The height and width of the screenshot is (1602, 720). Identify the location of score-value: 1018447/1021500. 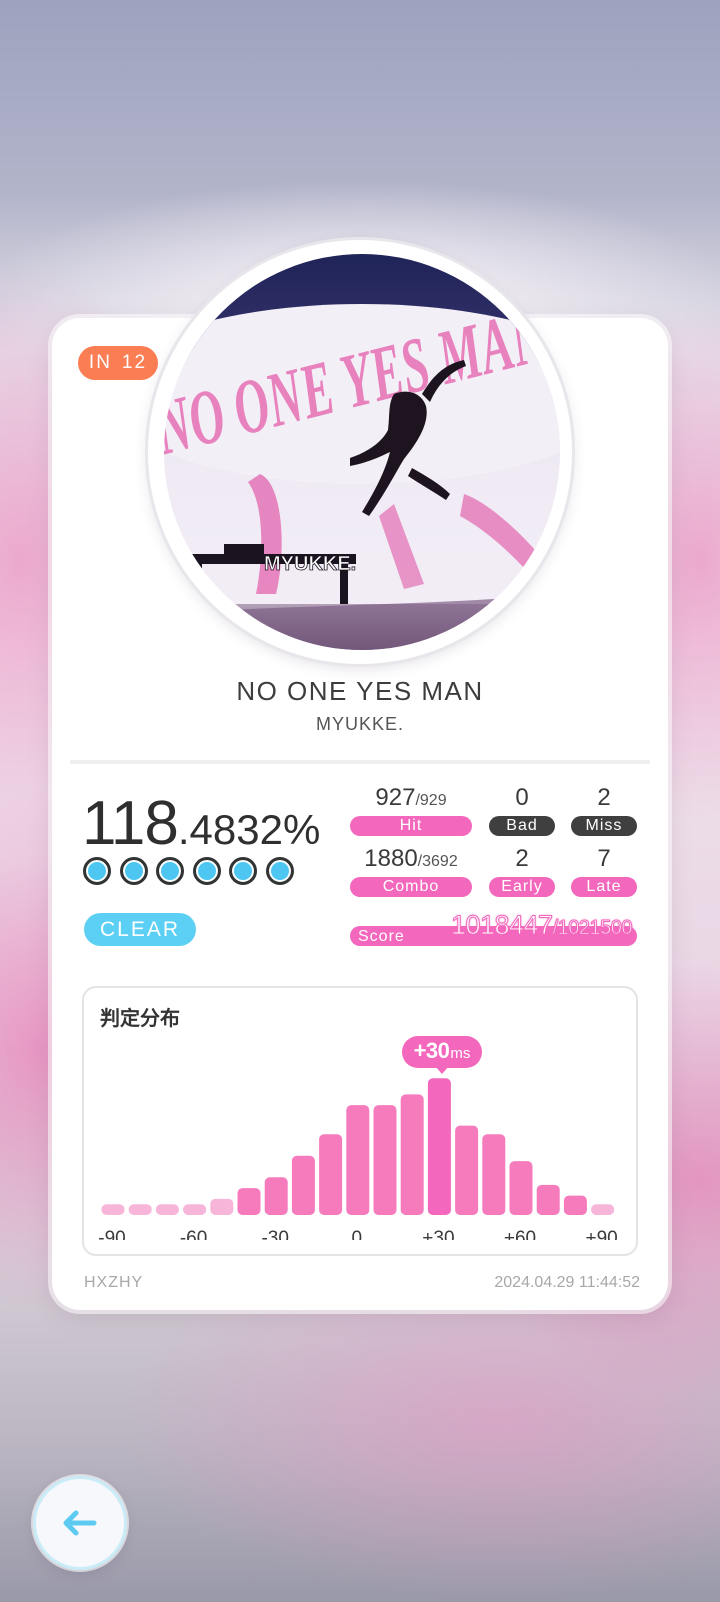
(541, 926).